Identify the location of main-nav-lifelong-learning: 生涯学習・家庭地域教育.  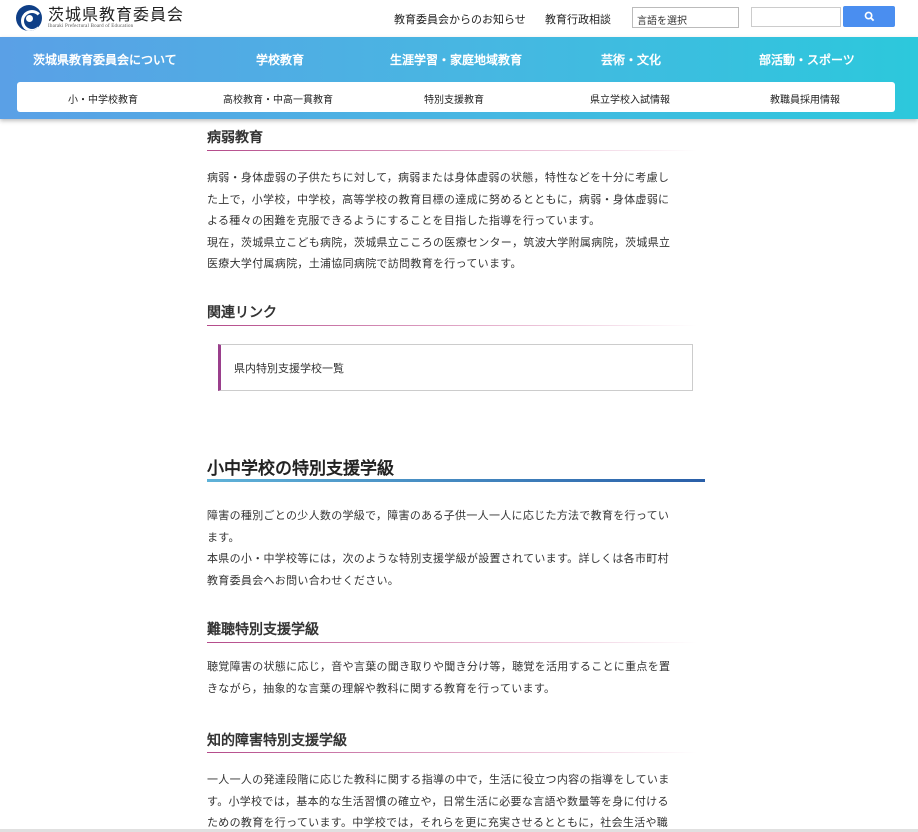
(456, 59).